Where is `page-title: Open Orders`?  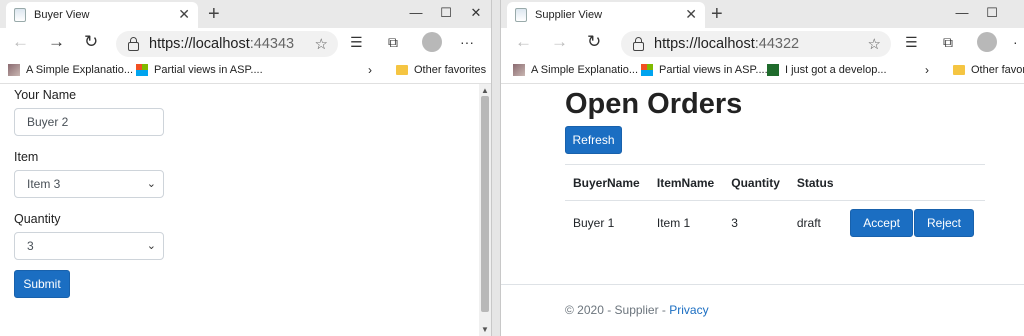 page-title: Open Orders is located at coordinates (654, 104).